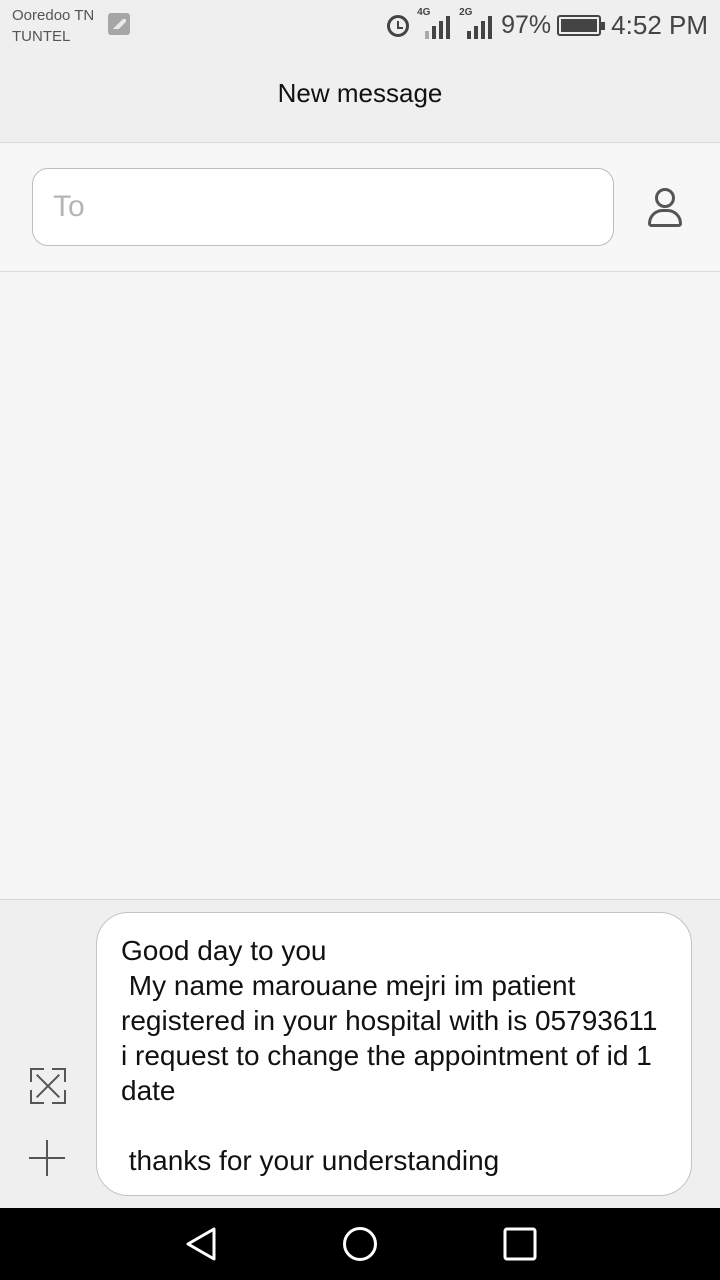 The height and width of the screenshot is (1280, 720). I want to click on navigation-bar, so click(360, 1244).